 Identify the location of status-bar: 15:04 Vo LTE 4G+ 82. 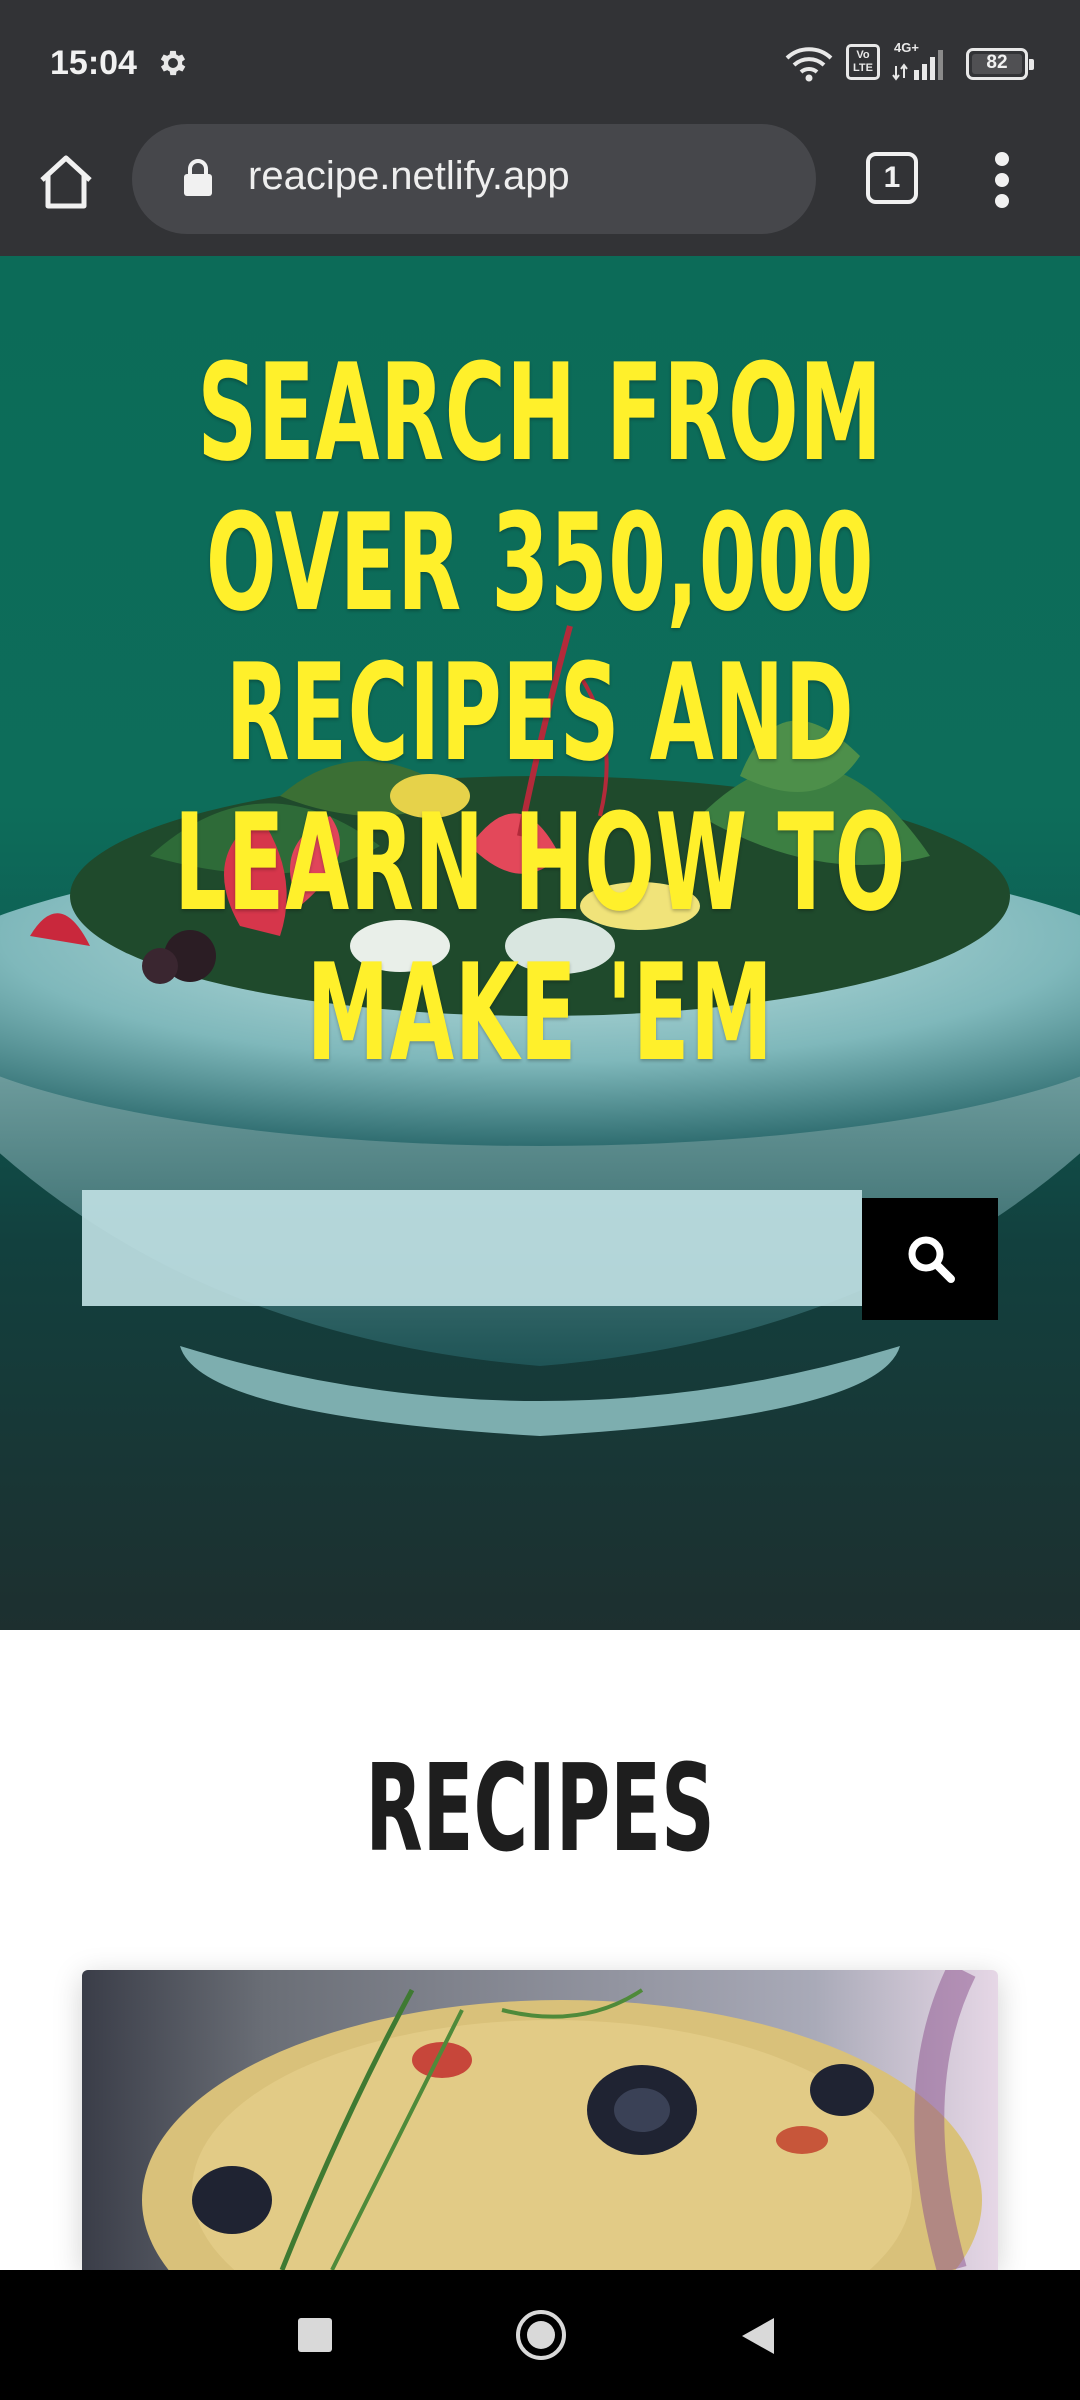
(540, 62).